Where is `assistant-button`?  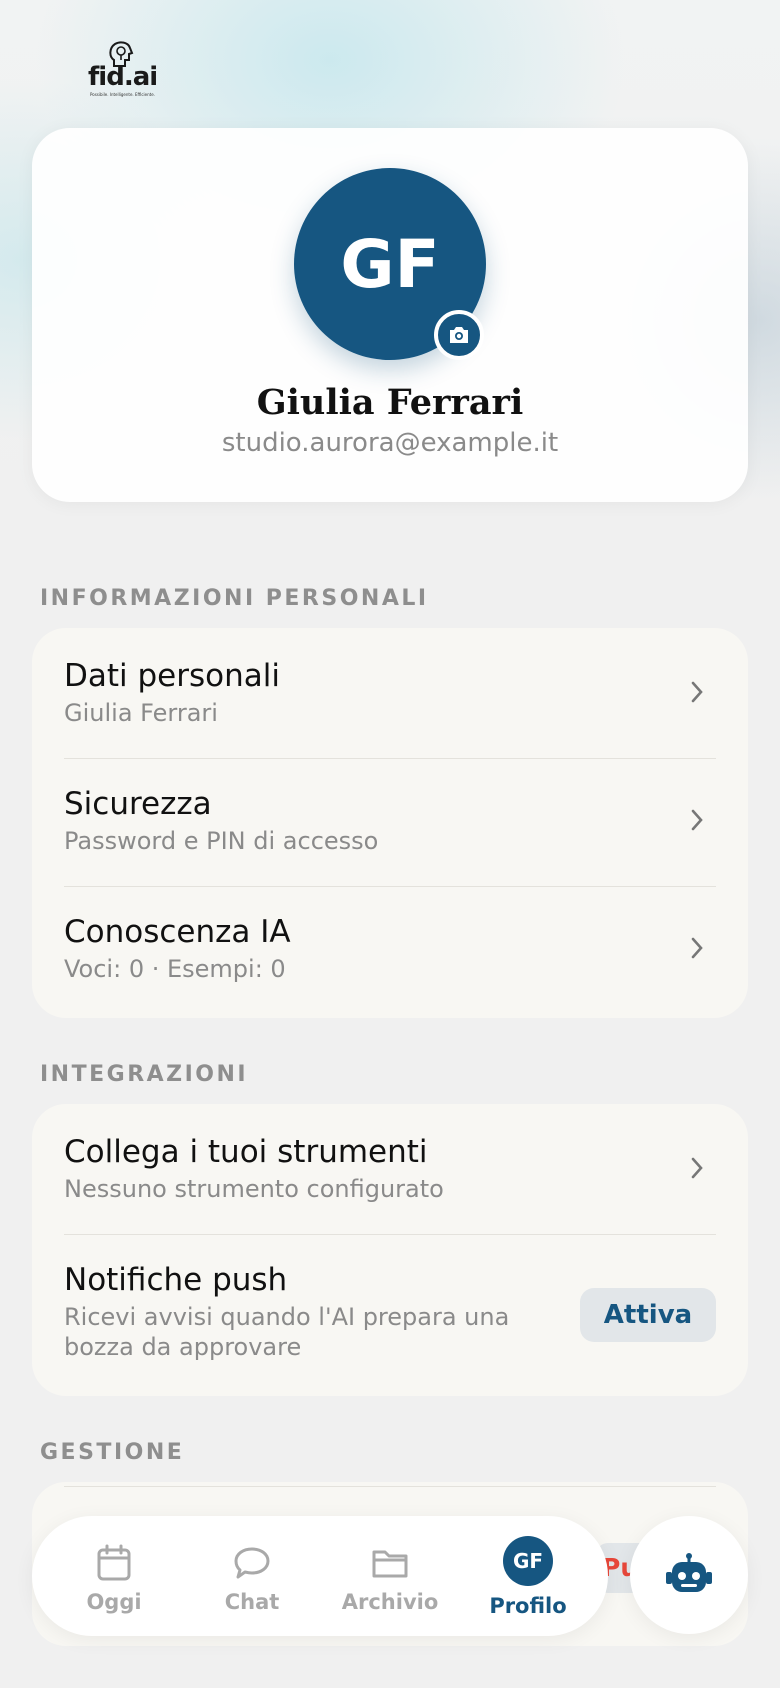 assistant-button is located at coordinates (689, 1575).